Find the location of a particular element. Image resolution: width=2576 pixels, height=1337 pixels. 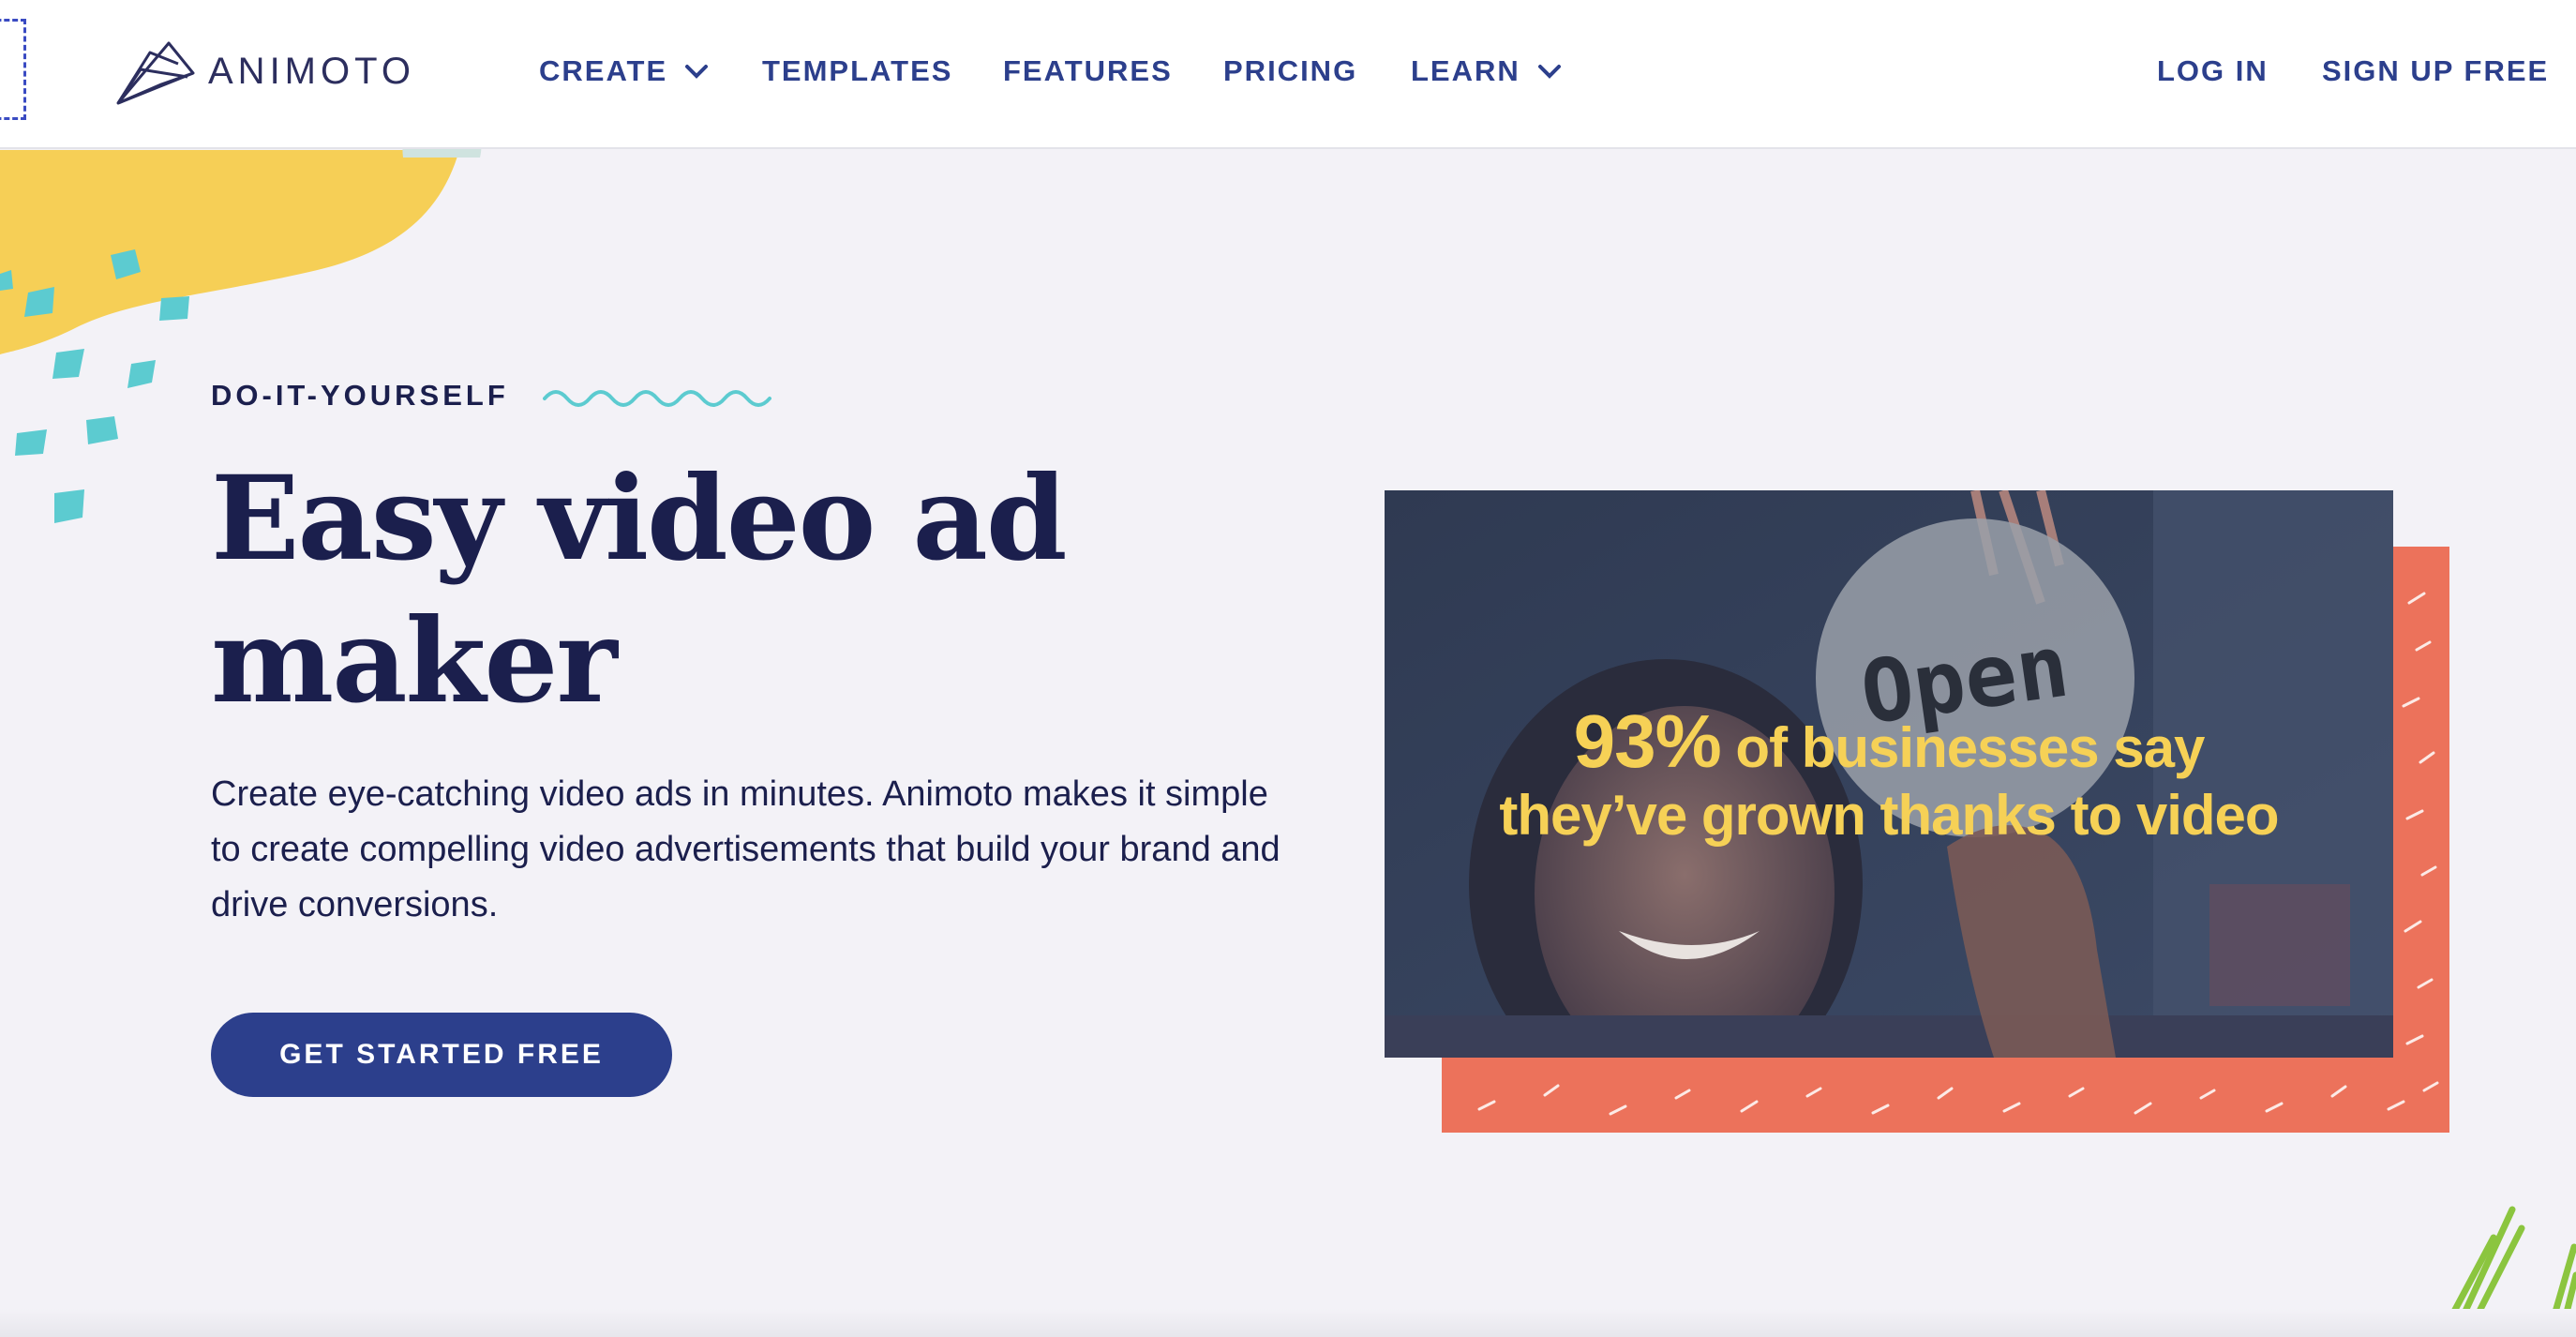

section-divider-shadow is located at coordinates (1288, 1323).